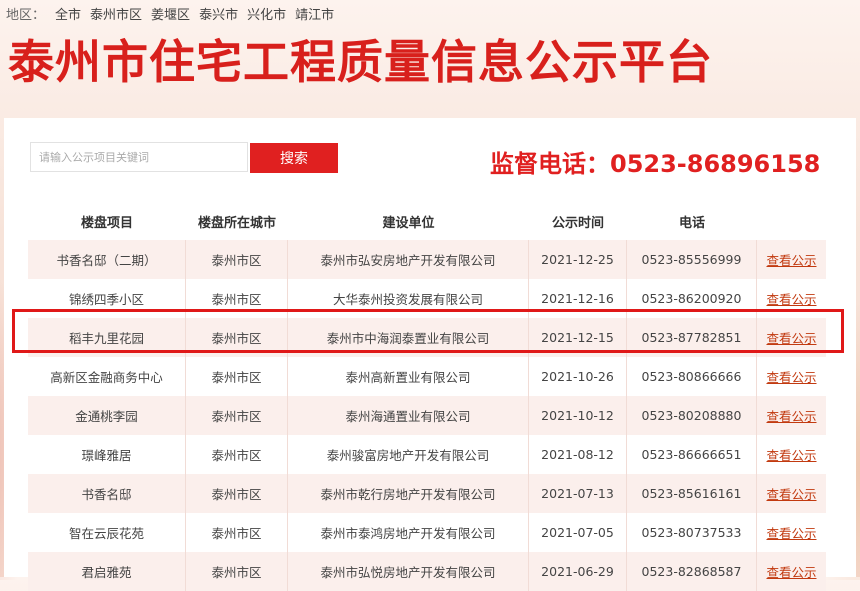 The height and width of the screenshot is (591, 860). I want to click on cell-phone: 0523-85556999, so click(692, 259).